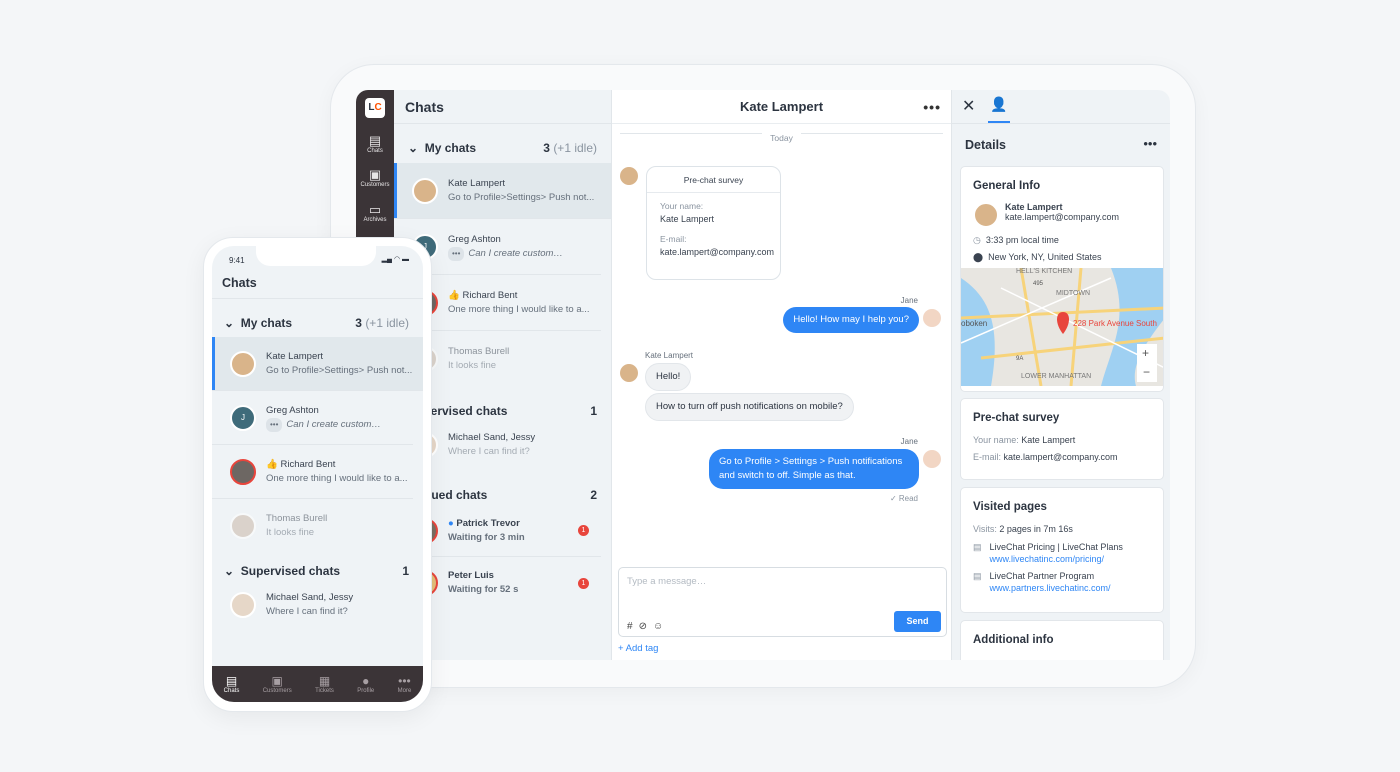 Image resolution: width=1400 pixels, height=772 pixels. I want to click on emoji-icon: ☺, so click(661, 626).